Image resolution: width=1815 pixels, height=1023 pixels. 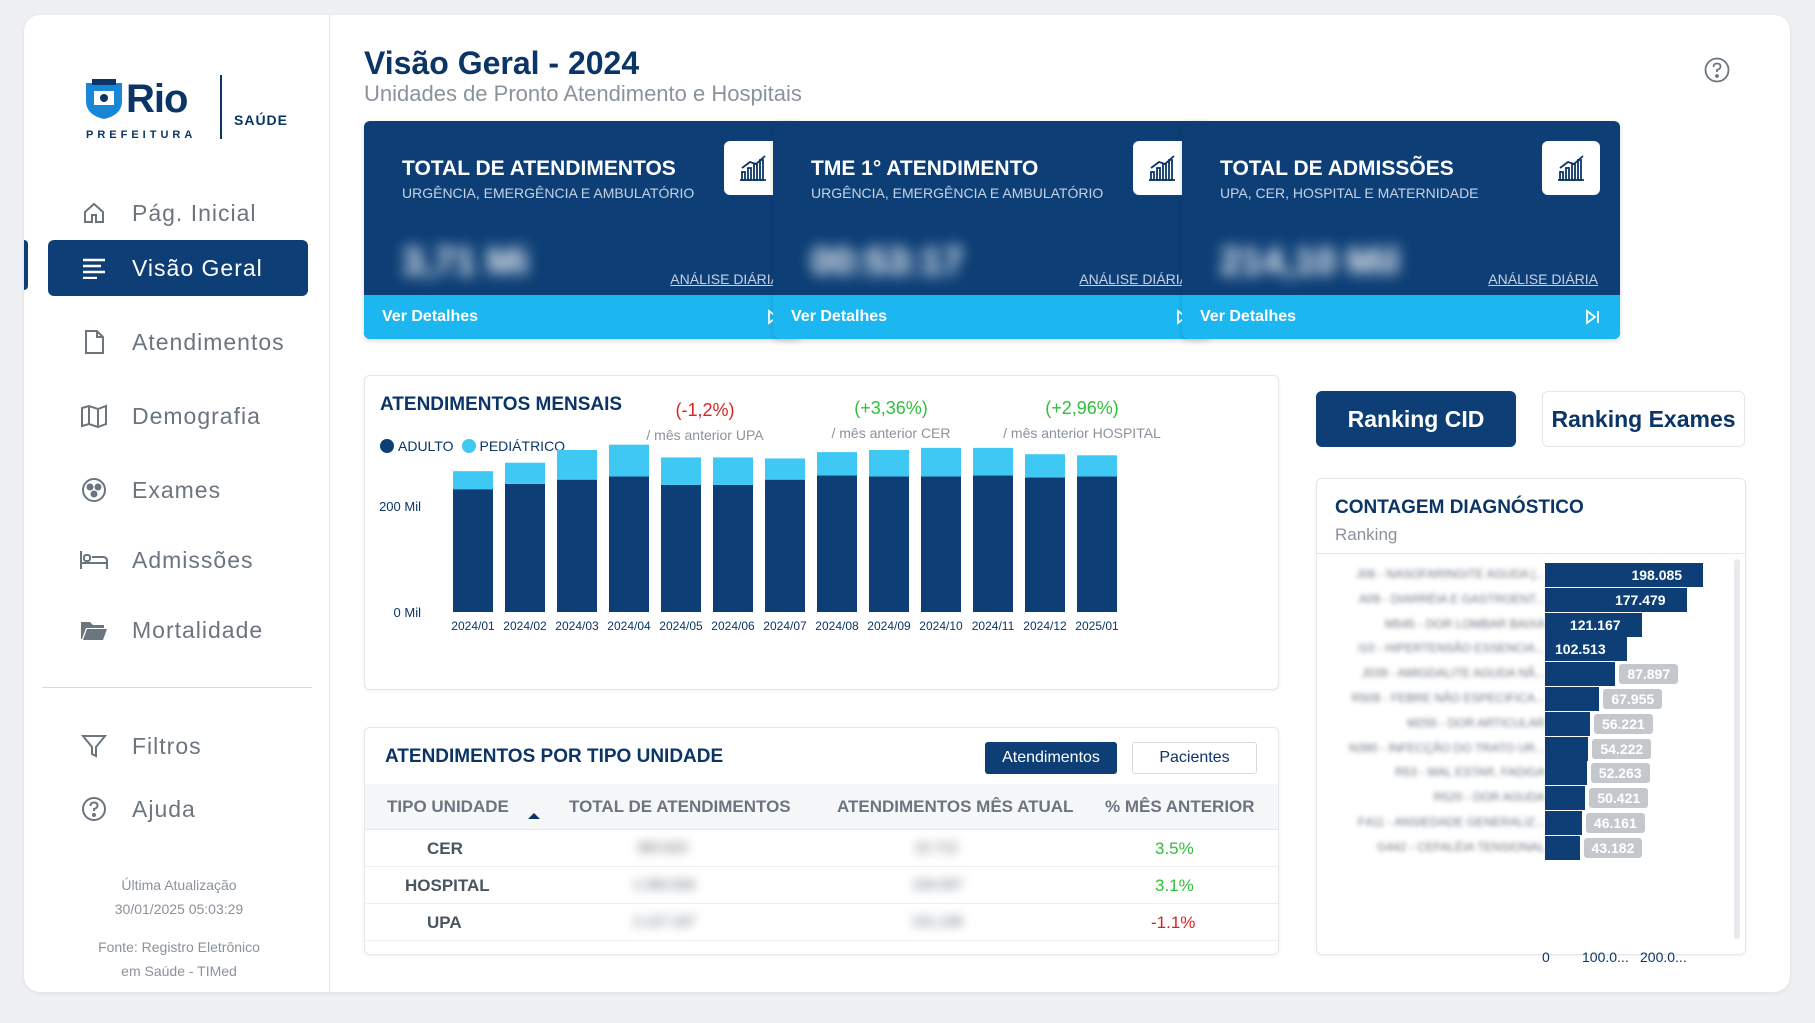 What do you see at coordinates (1717, 70) in the screenshot?
I see `help-icon` at bounding box center [1717, 70].